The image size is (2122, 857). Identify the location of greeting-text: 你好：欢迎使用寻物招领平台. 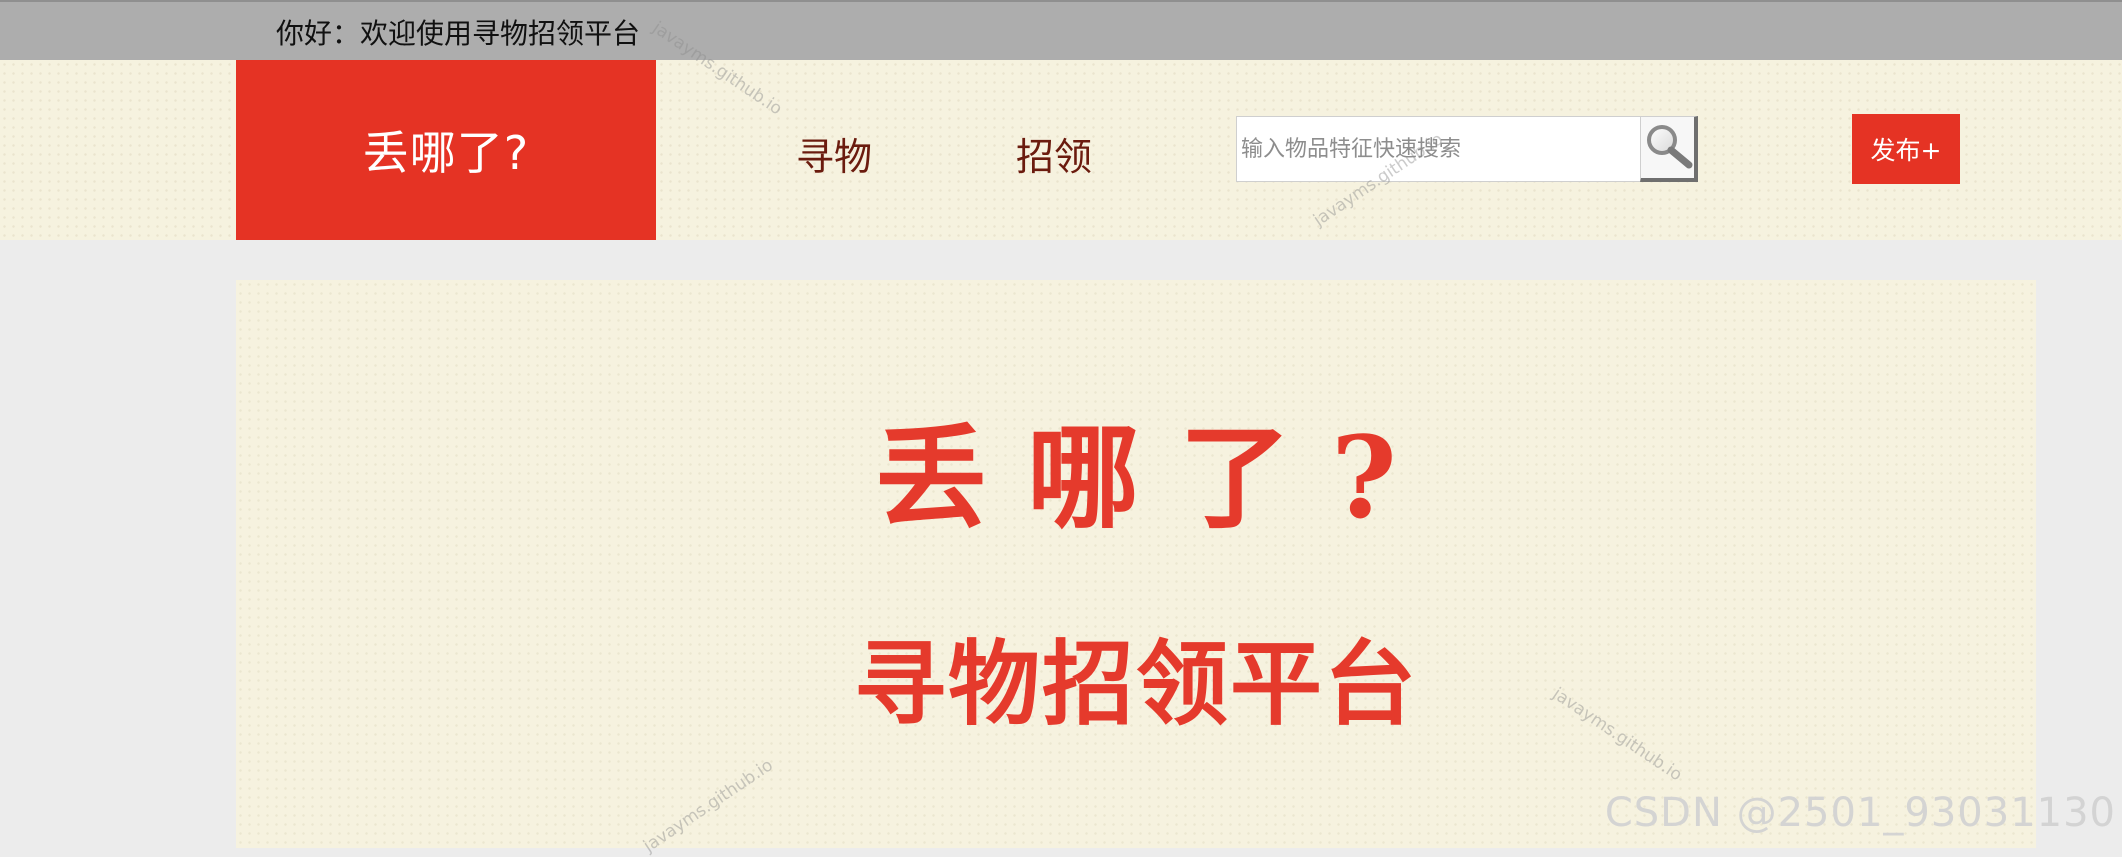
(458, 33).